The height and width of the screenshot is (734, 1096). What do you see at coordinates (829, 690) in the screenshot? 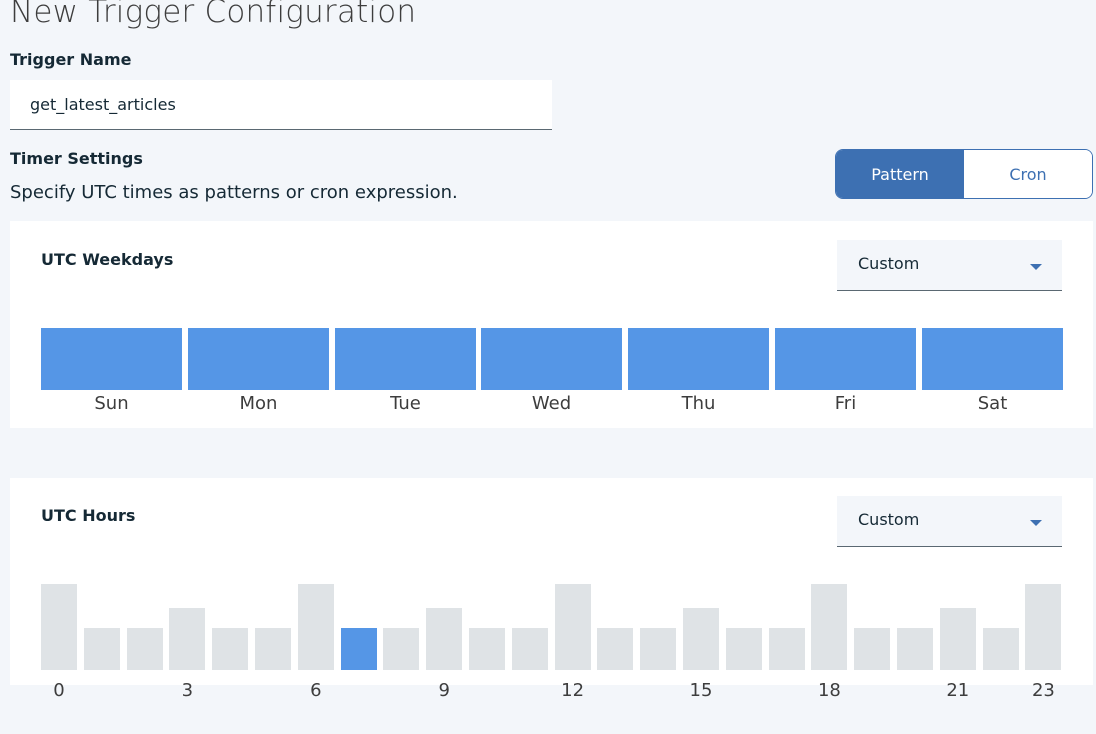
I see `hour-label: 18` at bounding box center [829, 690].